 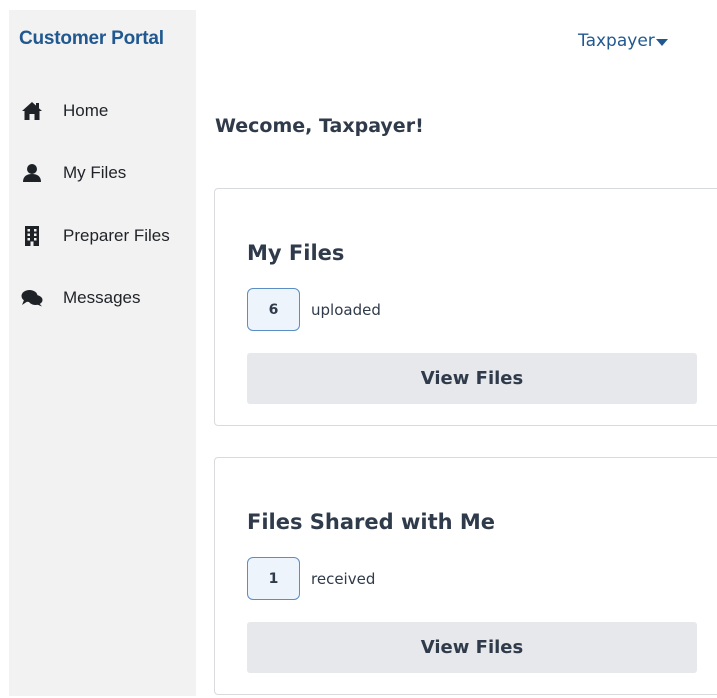 I want to click on count-badge: 1, so click(x=273, y=578).